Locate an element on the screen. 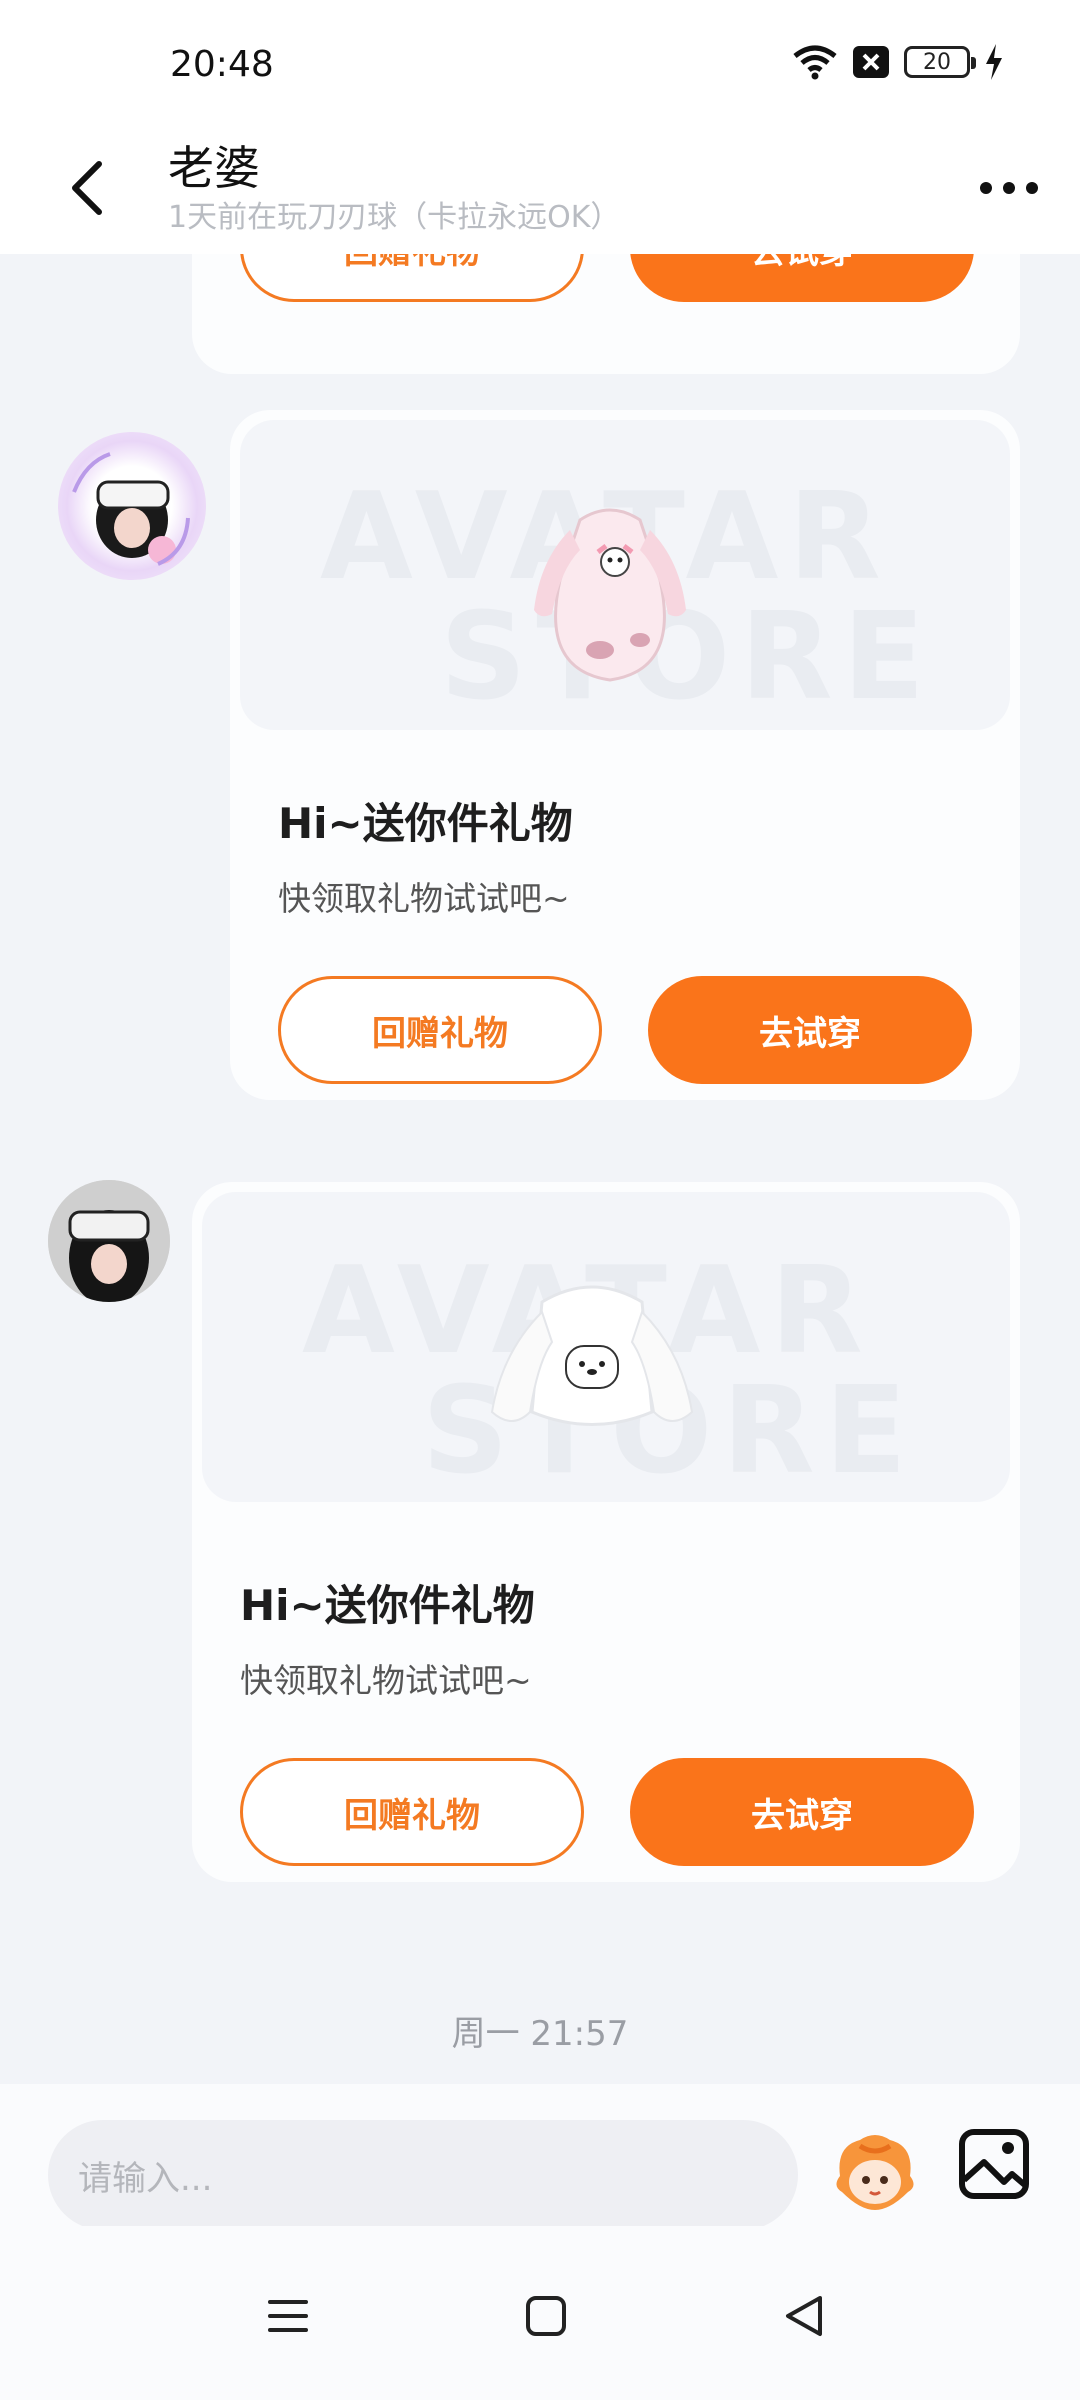 This screenshot has width=1080, height=2400. system-nav-bar is located at coordinates (540, 2313).